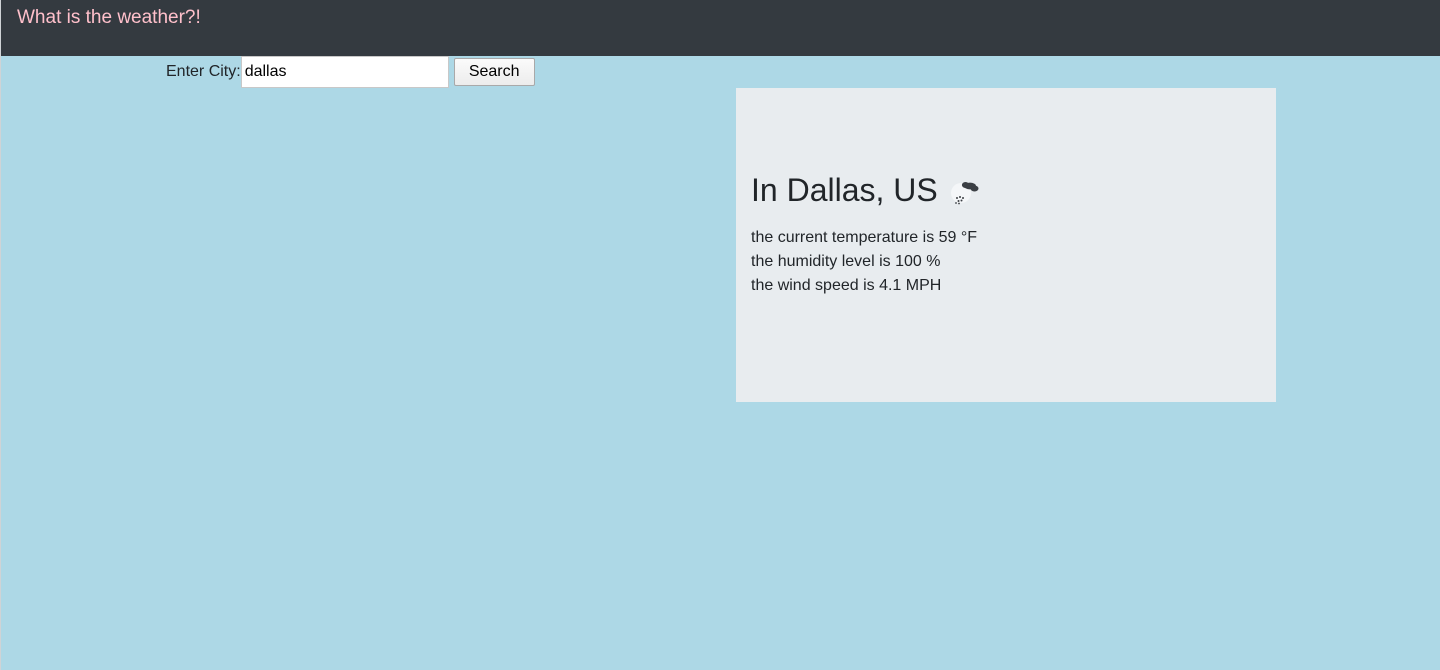 This screenshot has width=1440, height=670. What do you see at coordinates (494, 72) in the screenshot?
I see `search-button: Search` at bounding box center [494, 72].